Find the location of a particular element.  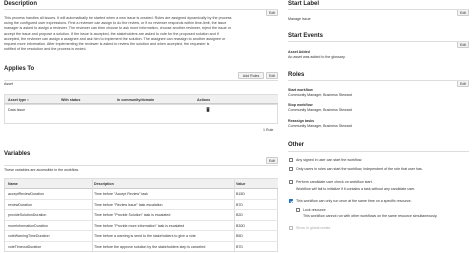

variable-value: B2D is located at coordinates (239, 215).